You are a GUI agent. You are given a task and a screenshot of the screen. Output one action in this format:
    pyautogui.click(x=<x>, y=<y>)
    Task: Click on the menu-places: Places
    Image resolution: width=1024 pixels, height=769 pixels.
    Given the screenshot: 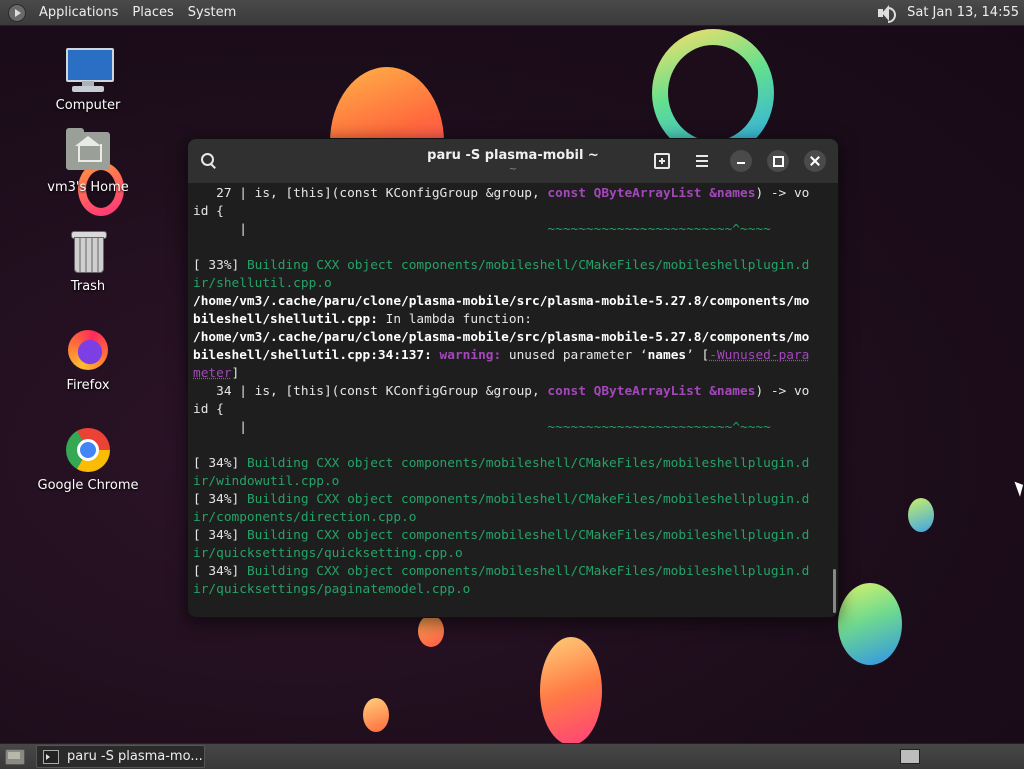 What is the action you would take?
    pyautogui.click(x=152, y=12)
    